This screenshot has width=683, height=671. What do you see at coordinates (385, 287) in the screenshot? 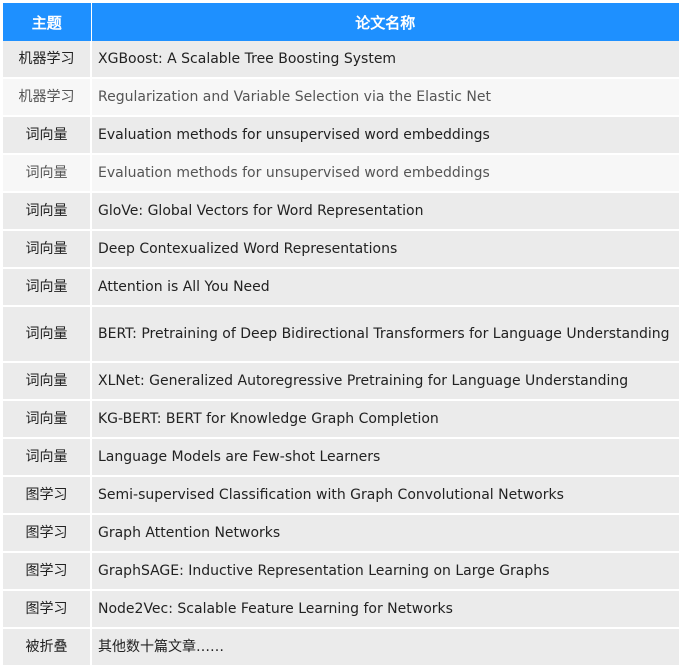
I see `paper-title-cell: Attention is All You Need` at bounding box center [385, 287].